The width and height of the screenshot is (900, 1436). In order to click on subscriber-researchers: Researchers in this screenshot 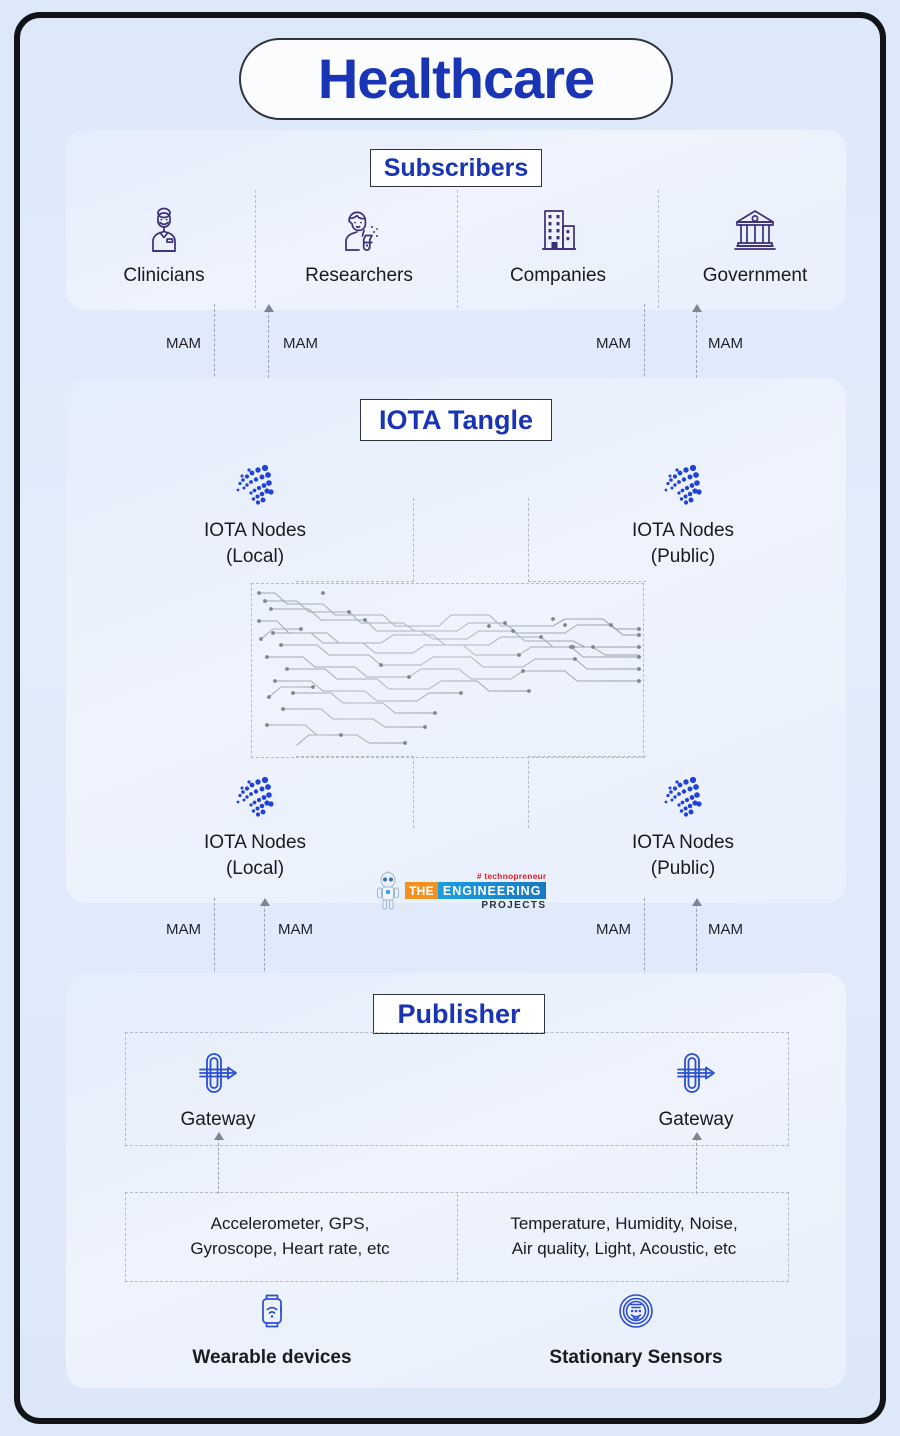, I will do `click(359, 245)`.